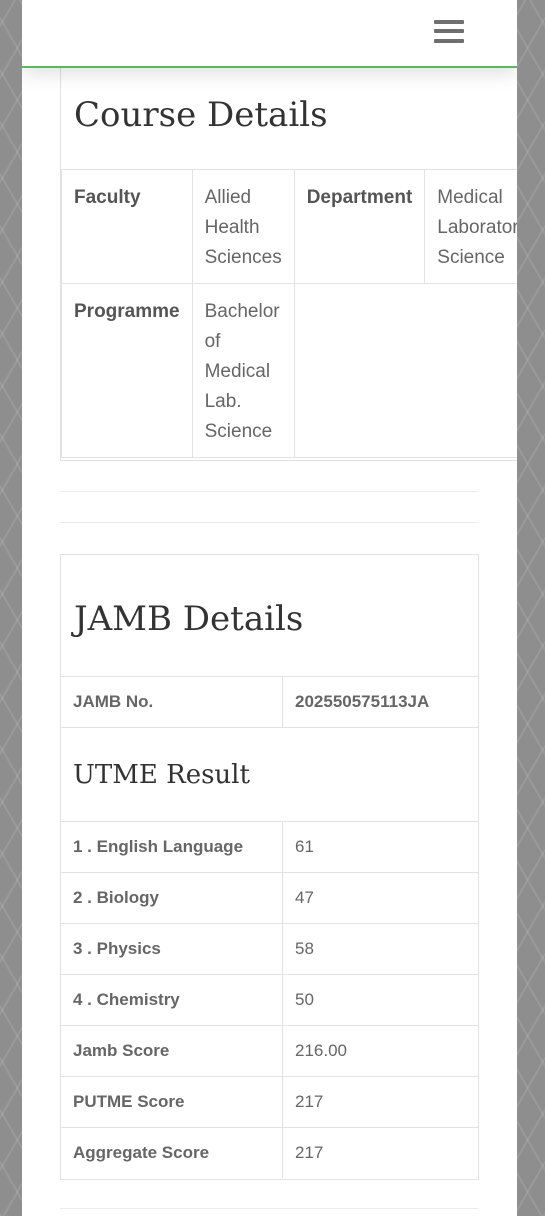 Image resolution: width=545 pixels, height=1216 pixels. What do you see at coordinates (380, 1102) in the screenshot?
I see `putme-score-value: 217` at bounding box center [380, 1102].